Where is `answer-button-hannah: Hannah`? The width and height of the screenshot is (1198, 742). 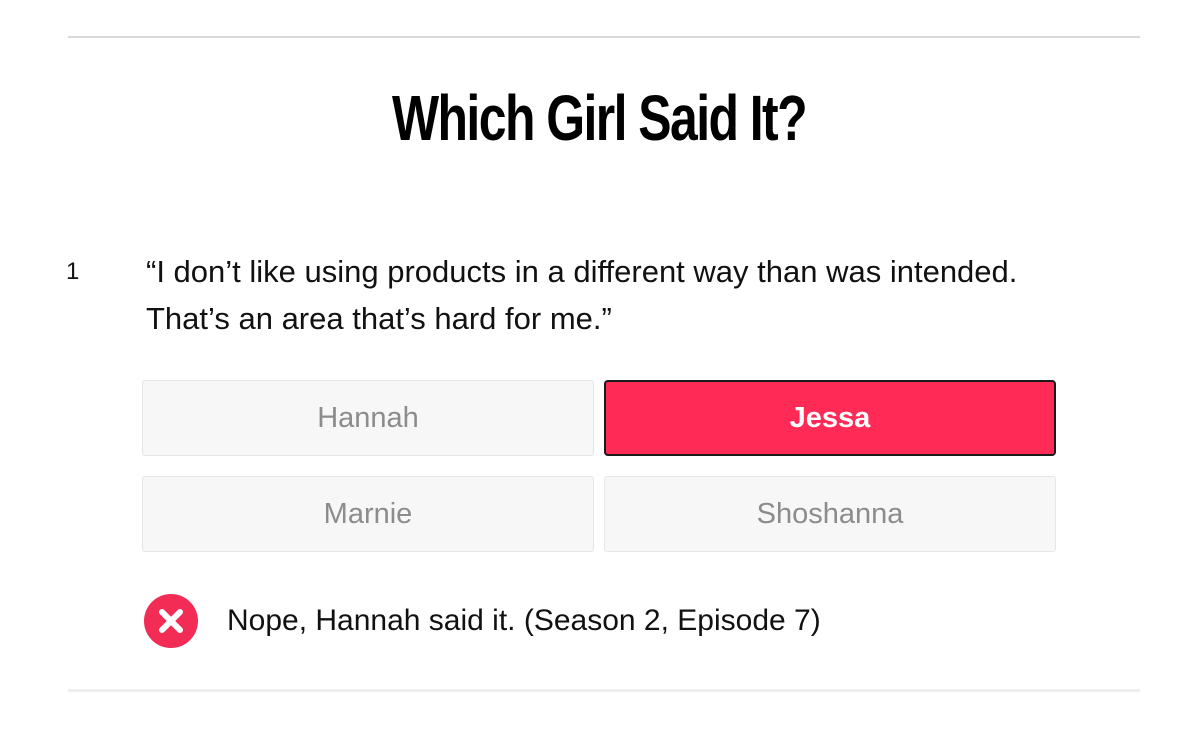
answer-button-hannah: Hannah is located at coordinates (368, 418).